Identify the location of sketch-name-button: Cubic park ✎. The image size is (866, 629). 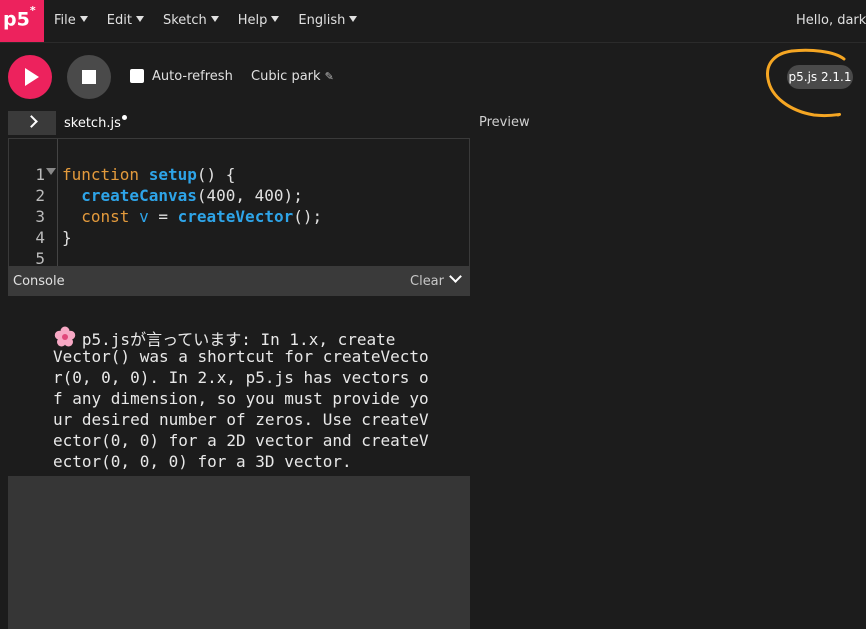
(292, 76).